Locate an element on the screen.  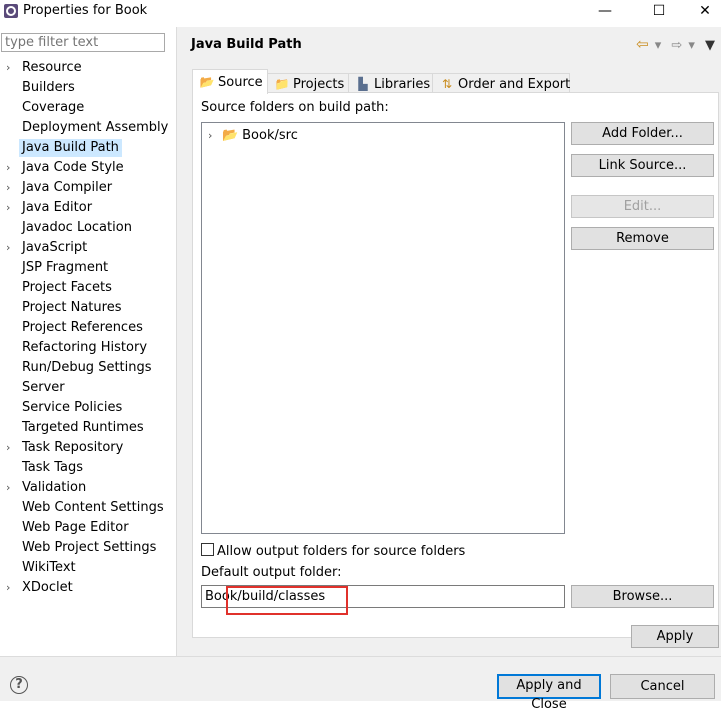
forward-menu-chevron-icon: ▾ is located at coordinates (691, 45).